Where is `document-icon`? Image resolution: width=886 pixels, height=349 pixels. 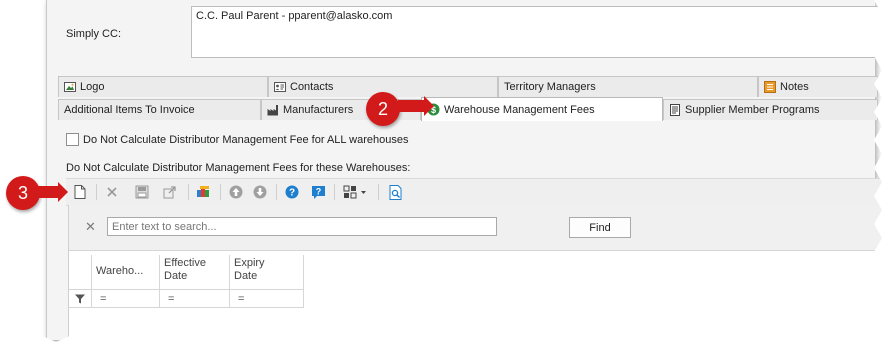 document-icon is located at coordinates (675, 110).